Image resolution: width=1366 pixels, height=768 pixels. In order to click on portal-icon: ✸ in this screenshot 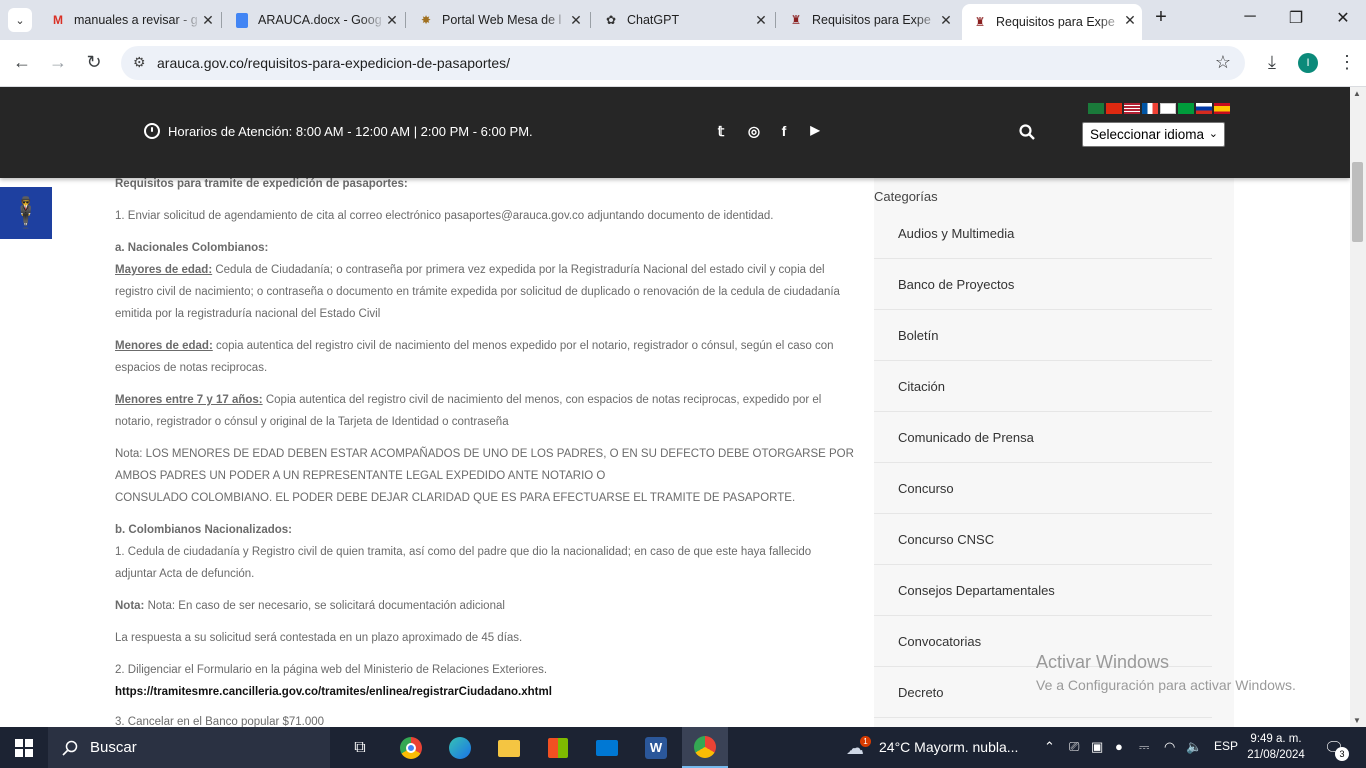, I will do `click(426, 20)`.